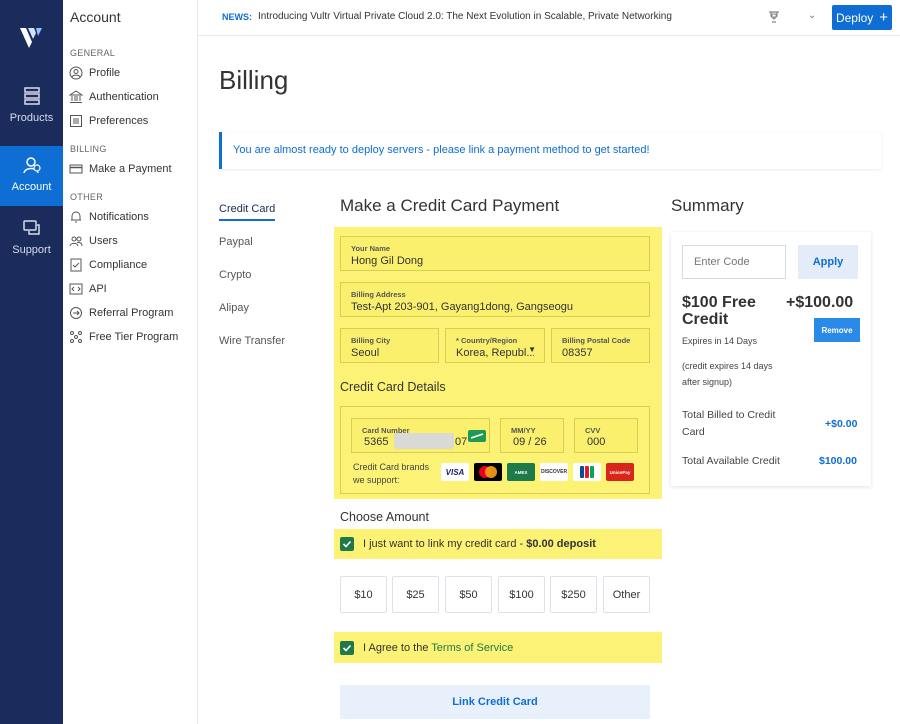 Image resolution: width=900 pixels, height=724 pixels. Describe the element at coordinates (31, 187) in the screenshot. I see `rail-label: Account` at that location.